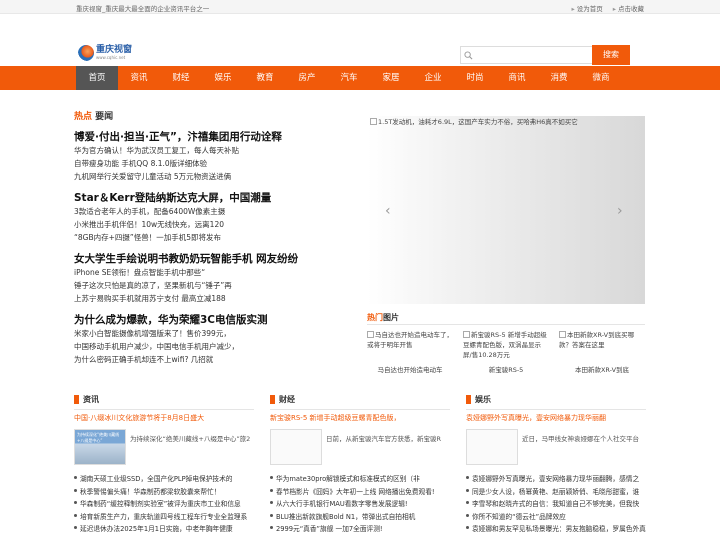 This screenshot has width=720, height=540. I want to click on list-item: 春节档影片《囧妈》大年初一上线 网络播出免费观看!, so click(360, 492).